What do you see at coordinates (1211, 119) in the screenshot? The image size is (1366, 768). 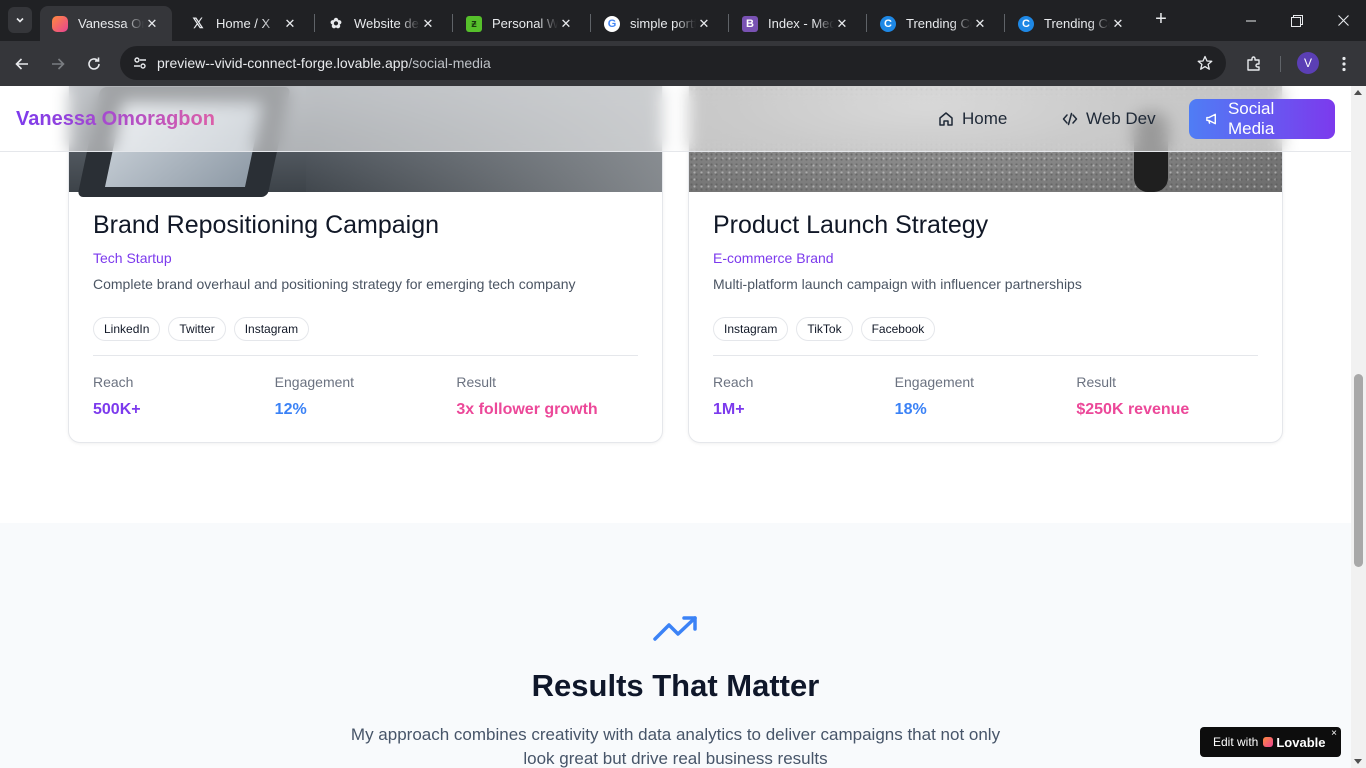 I see `megaphone-icon` at bounding box center [1211, 119].